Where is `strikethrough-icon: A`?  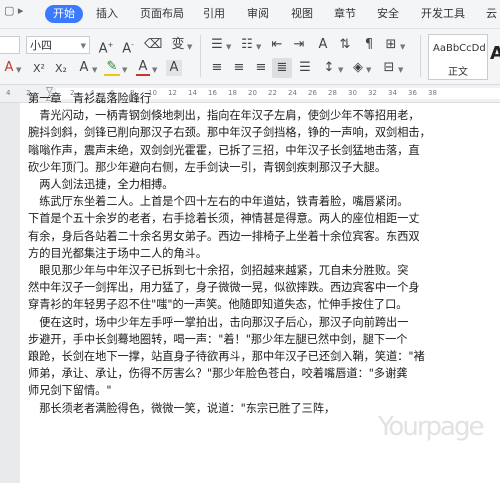
strikethrough-icon: A is located at coordinates (9, 68).